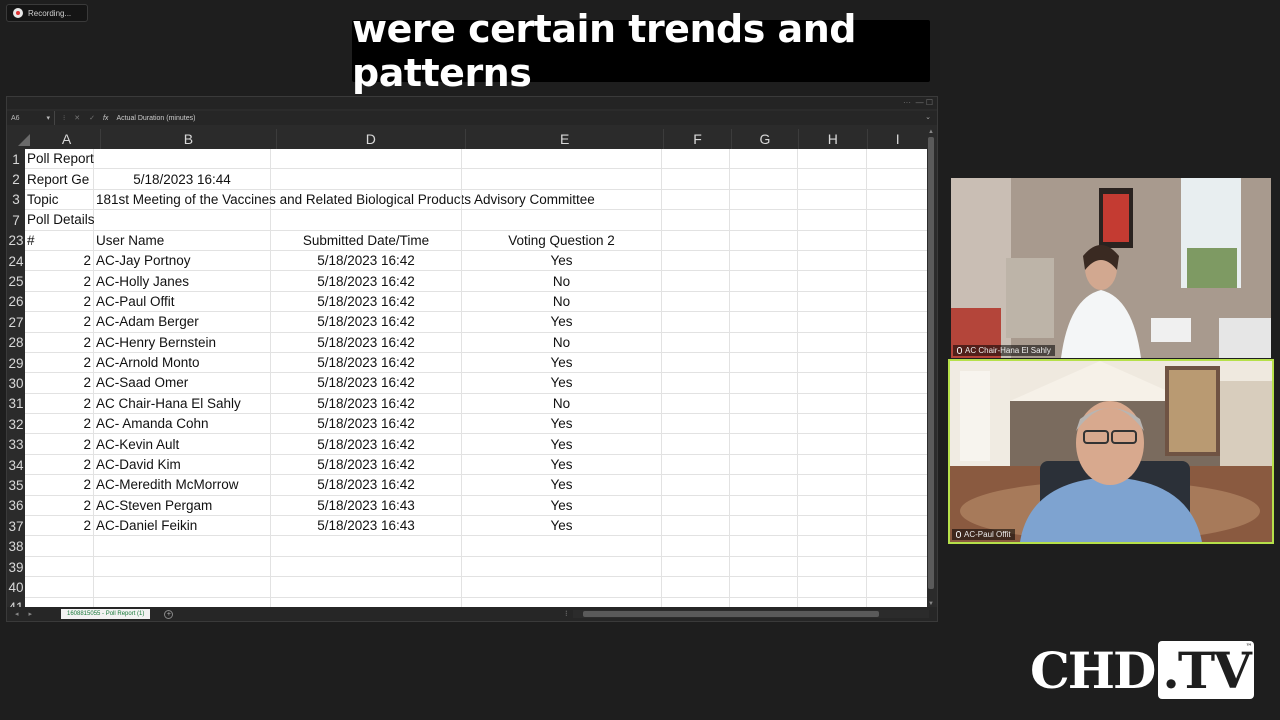  Describe the element at coordinates (898, 465) in the screenshot. I see `cell-i34` at that location.